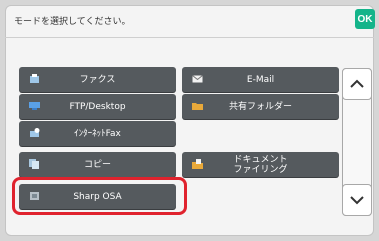 The image size is (379, 241). Describe the element at coordinates (365, 19) in the screenshot. I see `ok-button: OK` at that location.